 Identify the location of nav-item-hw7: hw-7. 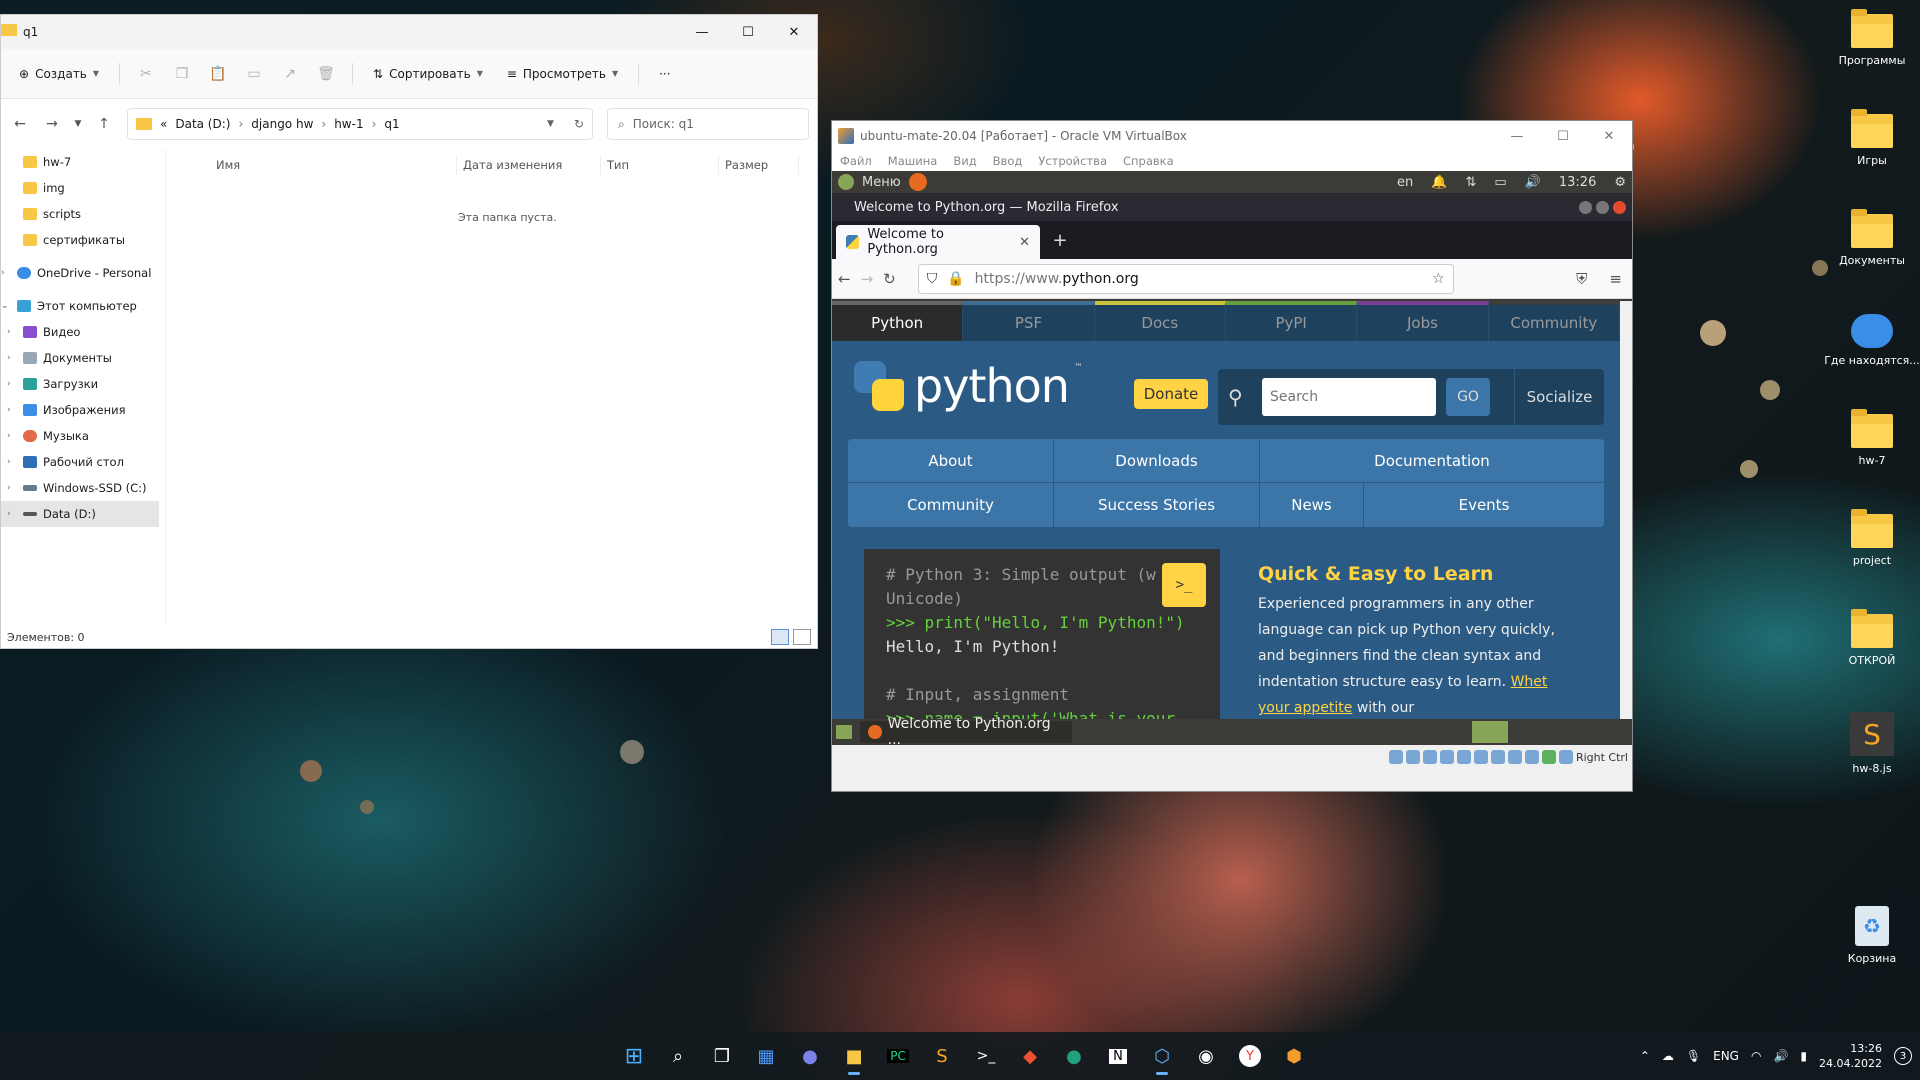
(80, 162).